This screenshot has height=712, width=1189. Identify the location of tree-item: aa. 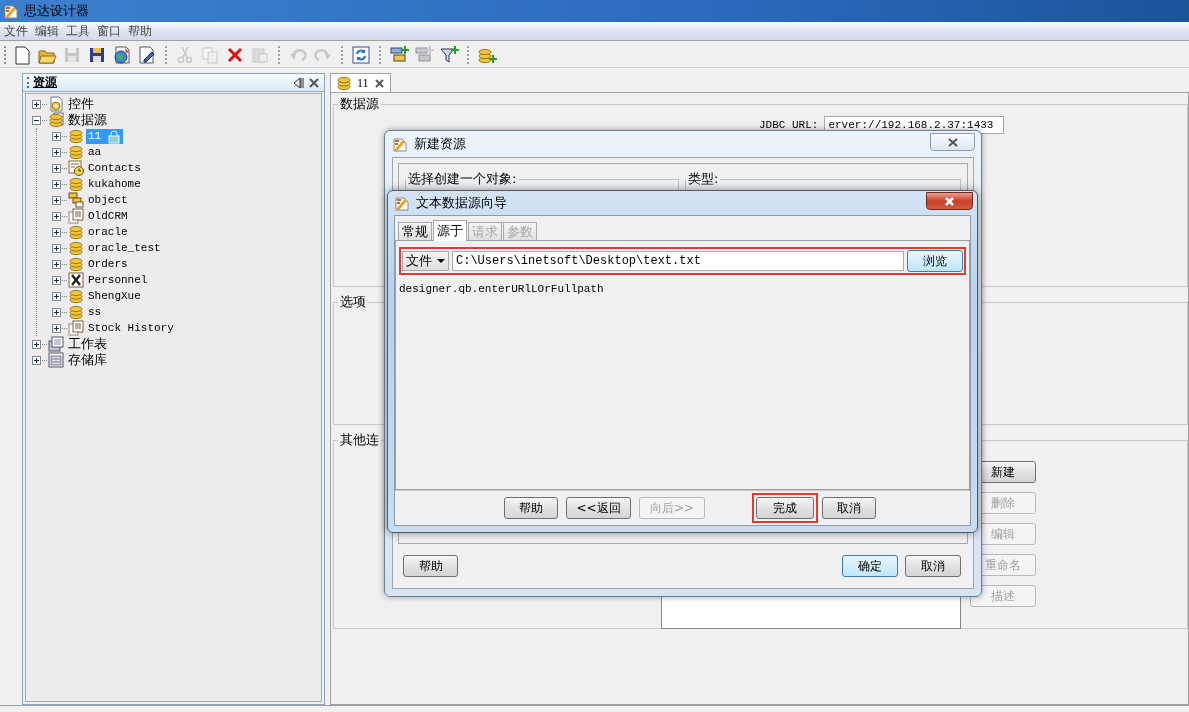
(95, 152).